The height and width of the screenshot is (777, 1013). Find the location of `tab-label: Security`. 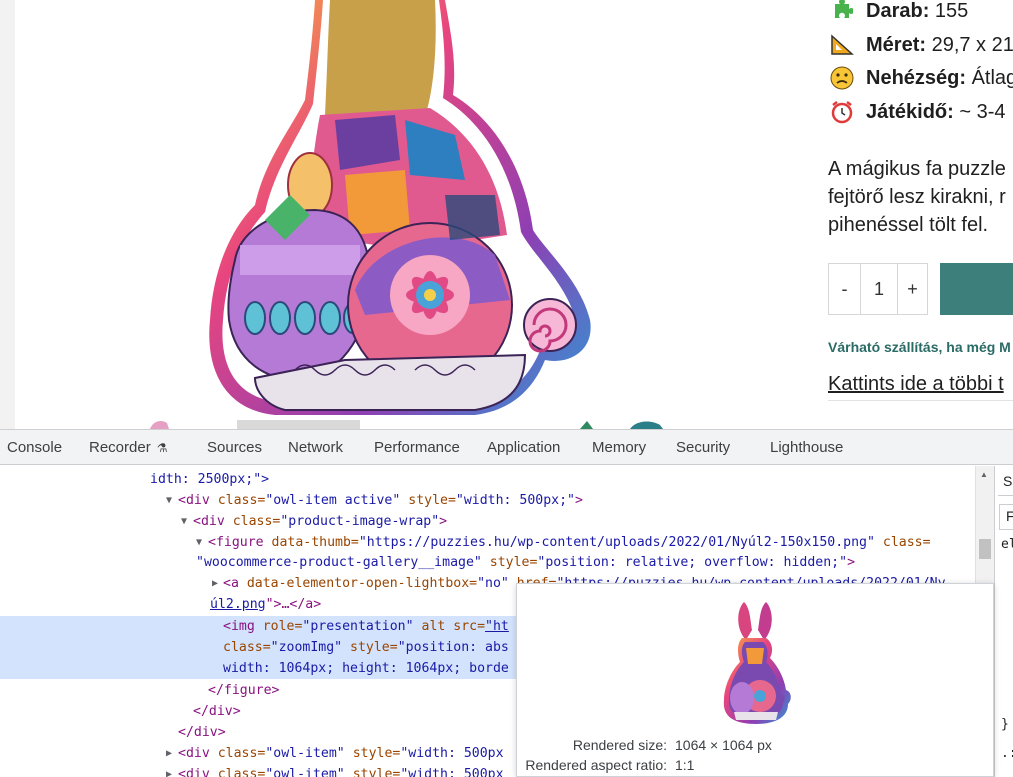

tab-label: Security is located at coordinates (703, 447).